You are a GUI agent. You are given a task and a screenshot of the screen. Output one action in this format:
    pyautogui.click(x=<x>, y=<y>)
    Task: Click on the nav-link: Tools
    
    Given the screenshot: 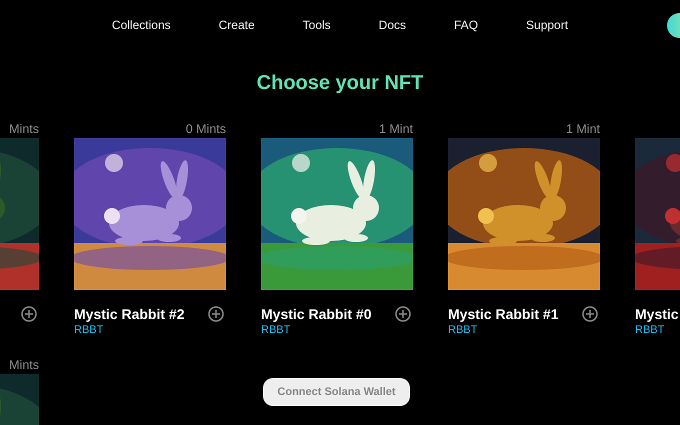 What is the action you would take?
    pyautogui.click(x=316, y=25)
    